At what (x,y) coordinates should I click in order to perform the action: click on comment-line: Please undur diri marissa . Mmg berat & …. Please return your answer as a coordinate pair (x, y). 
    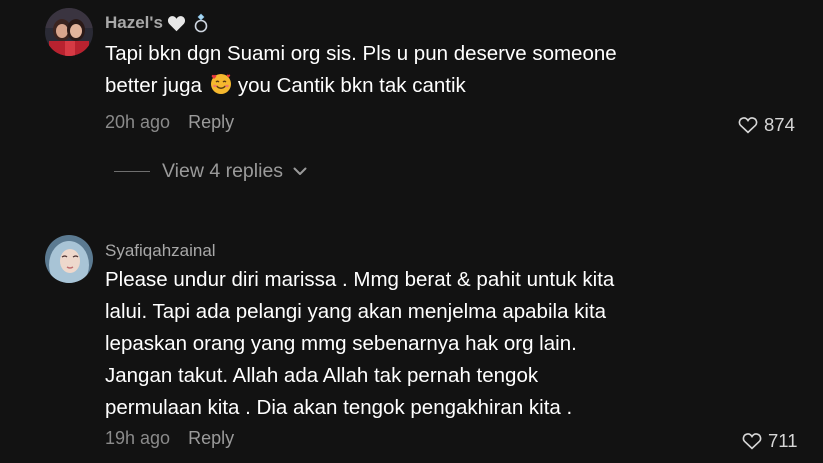
    Looking at the image, I should click on (360, 279).